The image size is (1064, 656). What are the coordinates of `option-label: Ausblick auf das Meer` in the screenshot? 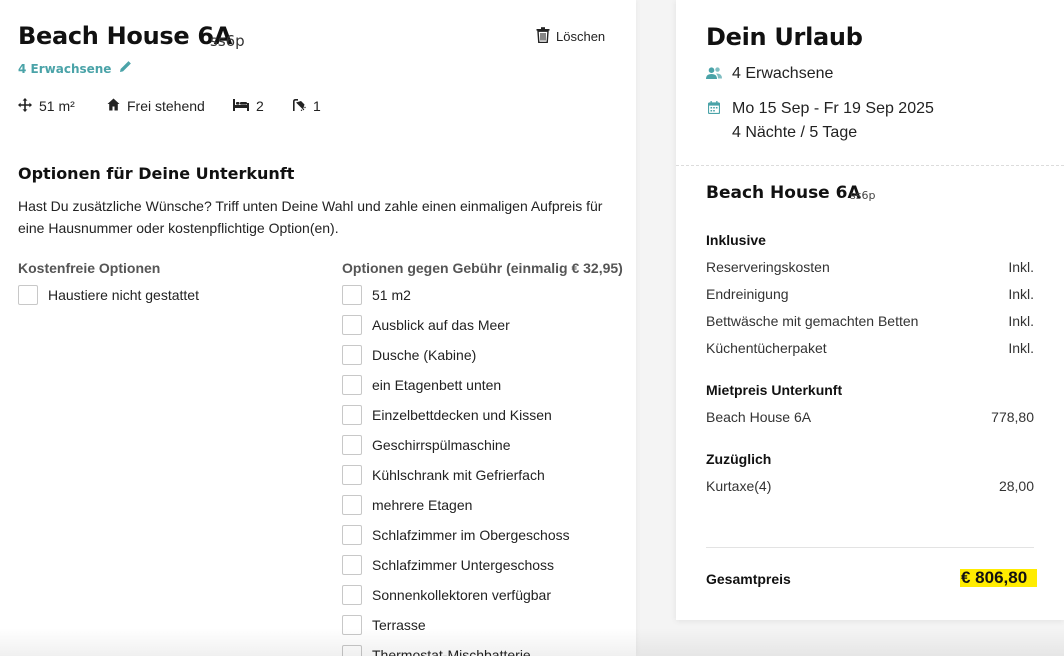 It's located at (441, 325).